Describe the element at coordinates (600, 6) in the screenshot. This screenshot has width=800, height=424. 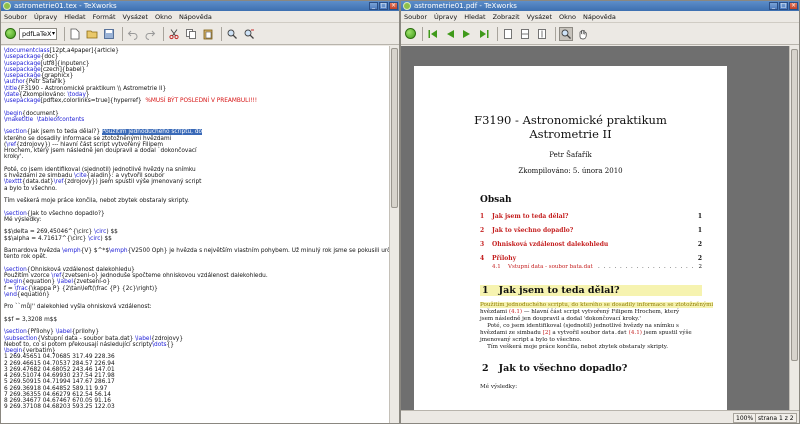
I see `pdf-titlebar: astrometrie01.pdf - TeXworks _ □ ×` at that location.